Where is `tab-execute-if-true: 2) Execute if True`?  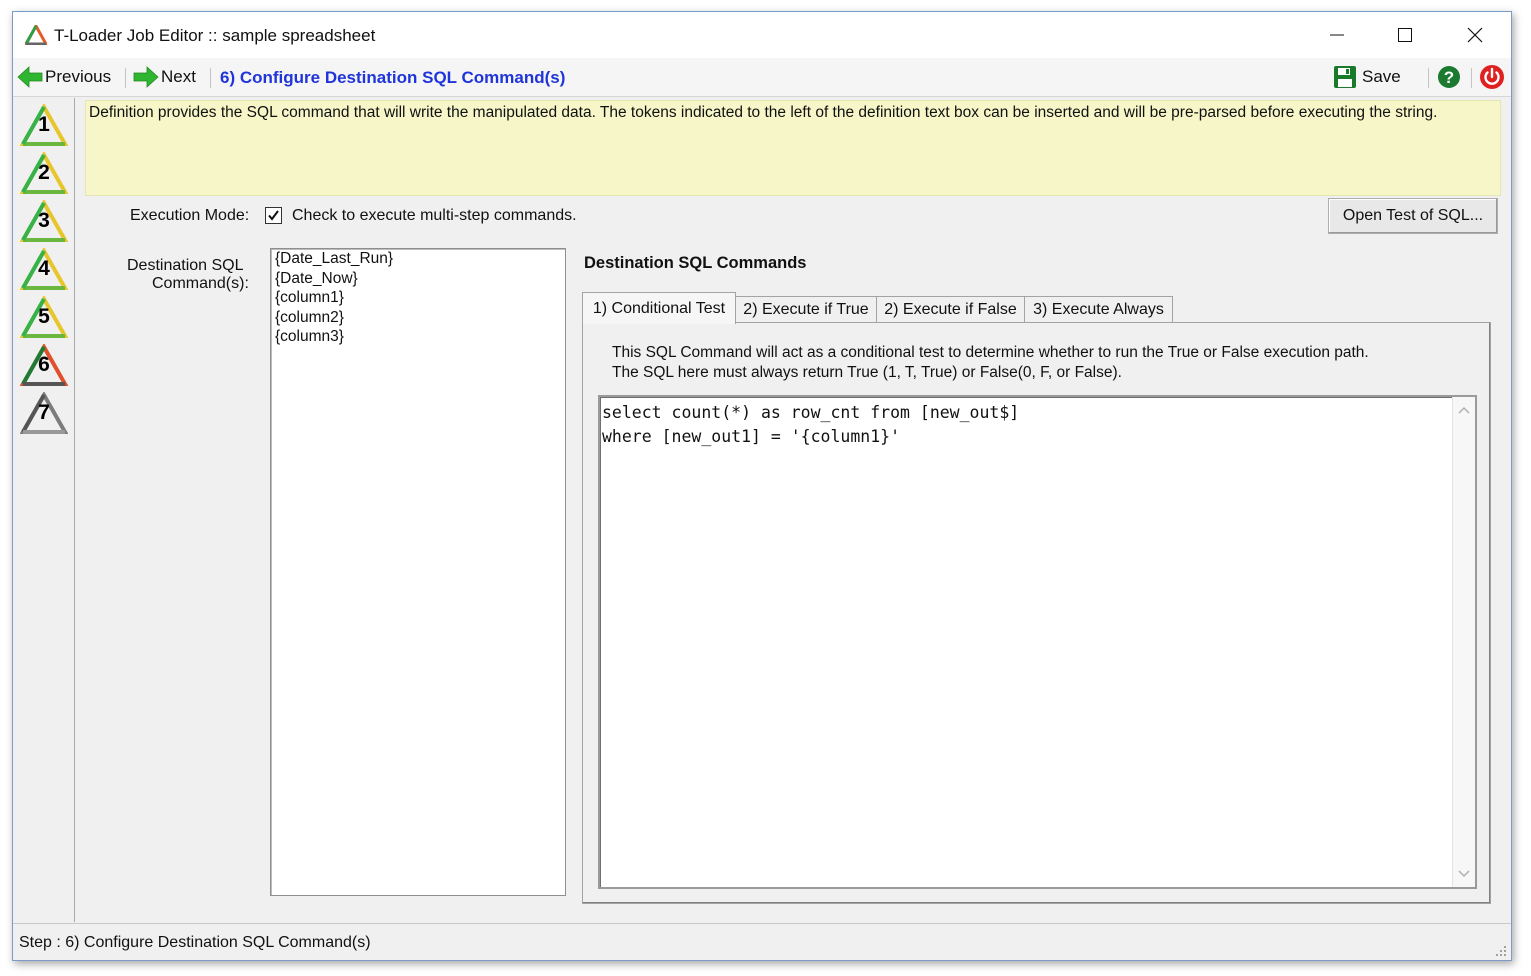 tab-execute-if-true: 2) Execute if True is located at coordinates (806, 309).